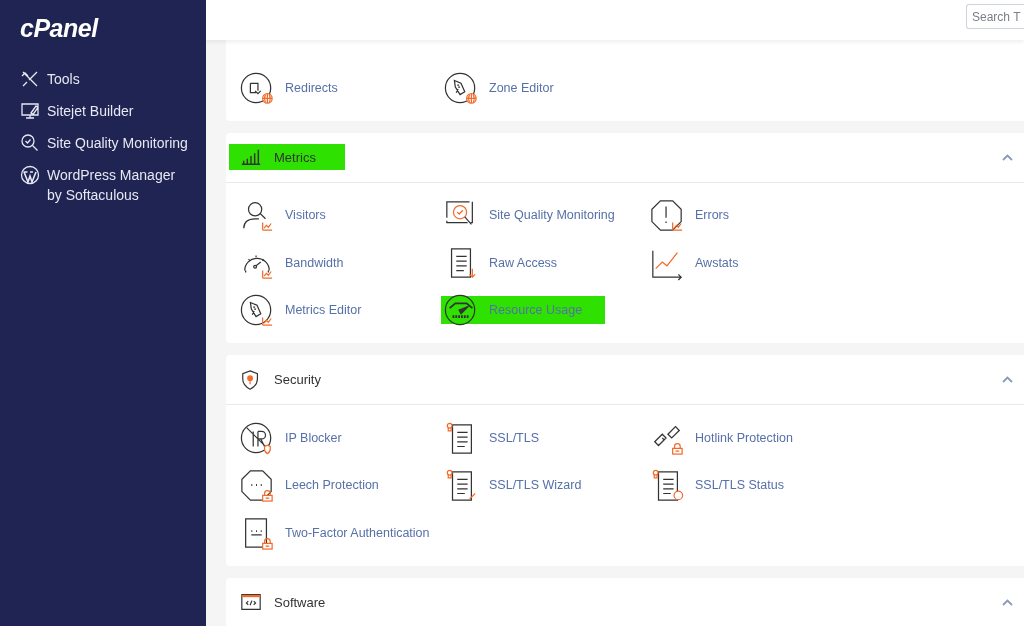  Describe the element at coordinates (523, 485) in the screenshot. I see `tool-link: SSL/TLS Wizard` at that location.